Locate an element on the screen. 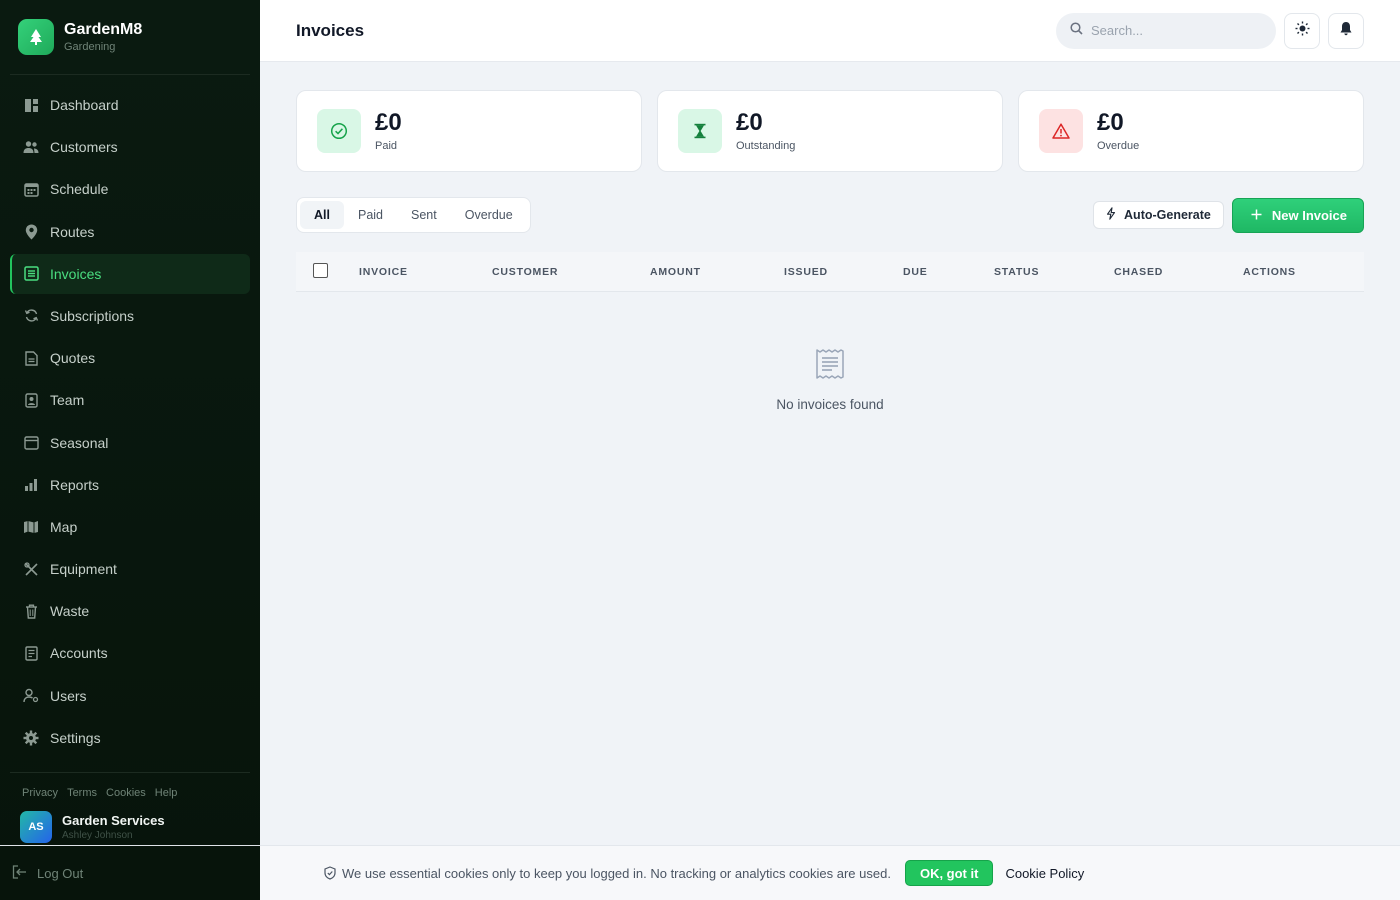  tab-sent: Sent is located at coordinates (424, 215).